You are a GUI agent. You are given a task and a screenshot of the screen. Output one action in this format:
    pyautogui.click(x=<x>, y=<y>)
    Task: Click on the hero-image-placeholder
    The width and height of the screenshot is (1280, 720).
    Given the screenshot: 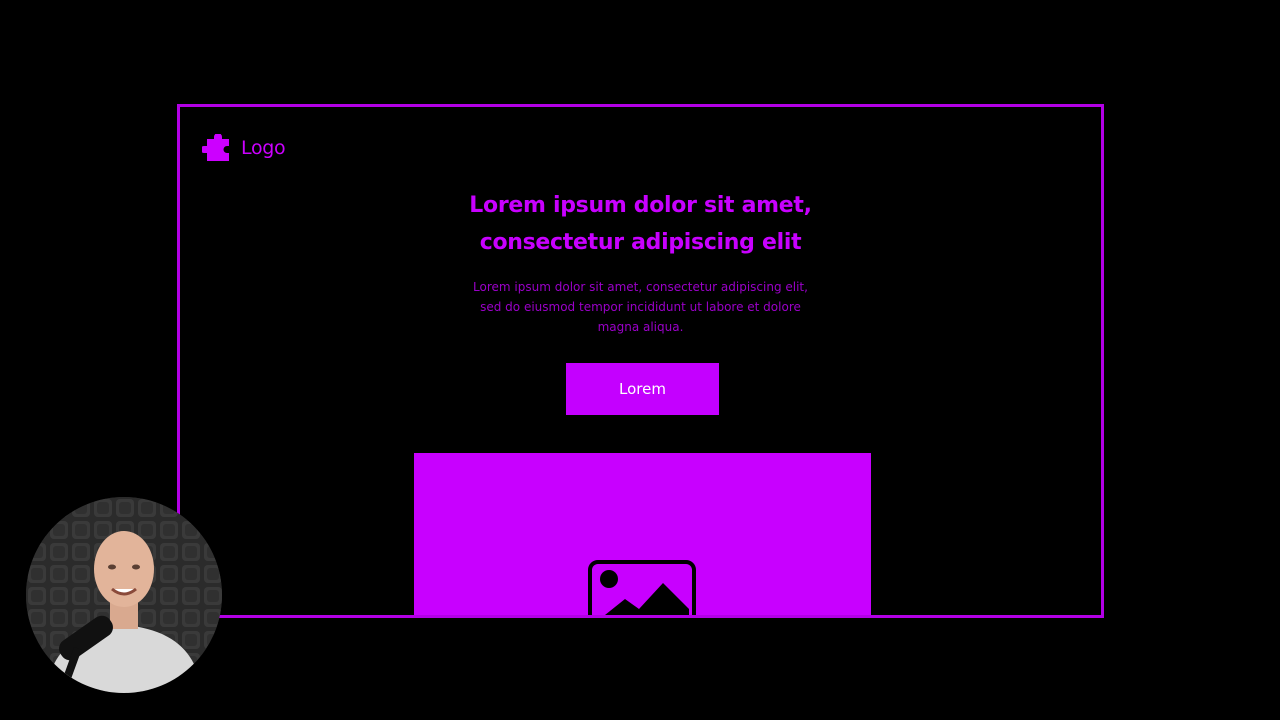 What is the action you would take?
    pyautogui.click(x=642, y=534)
    